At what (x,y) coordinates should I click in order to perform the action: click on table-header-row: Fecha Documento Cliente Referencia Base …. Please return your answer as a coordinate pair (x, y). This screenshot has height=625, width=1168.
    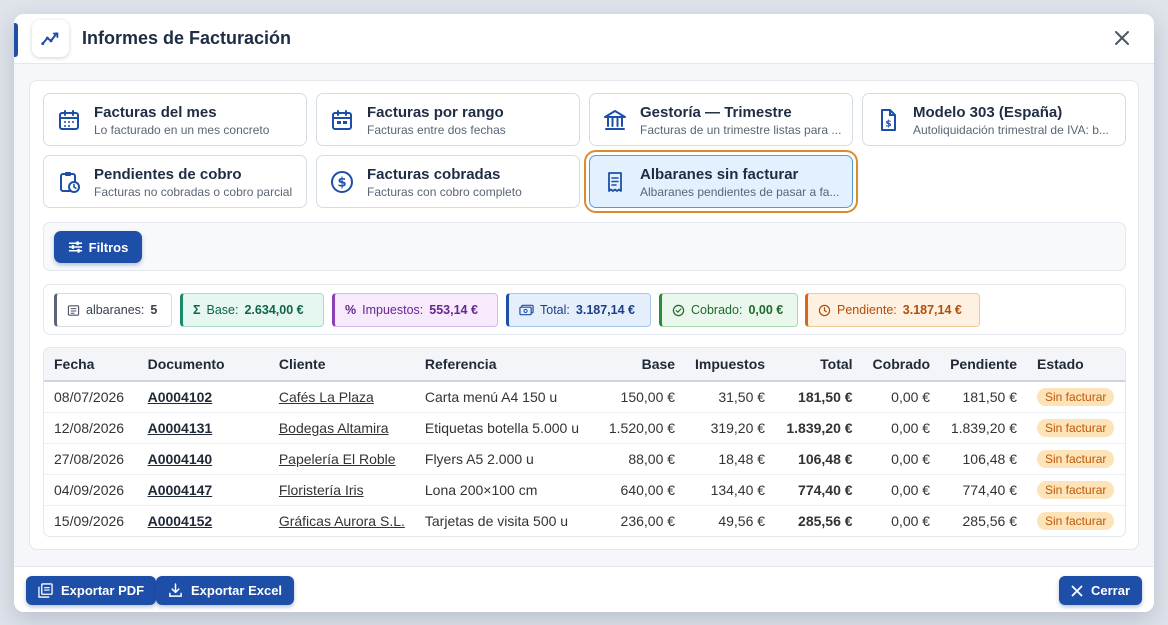
    Looking at the image, I should click on (584, 364).